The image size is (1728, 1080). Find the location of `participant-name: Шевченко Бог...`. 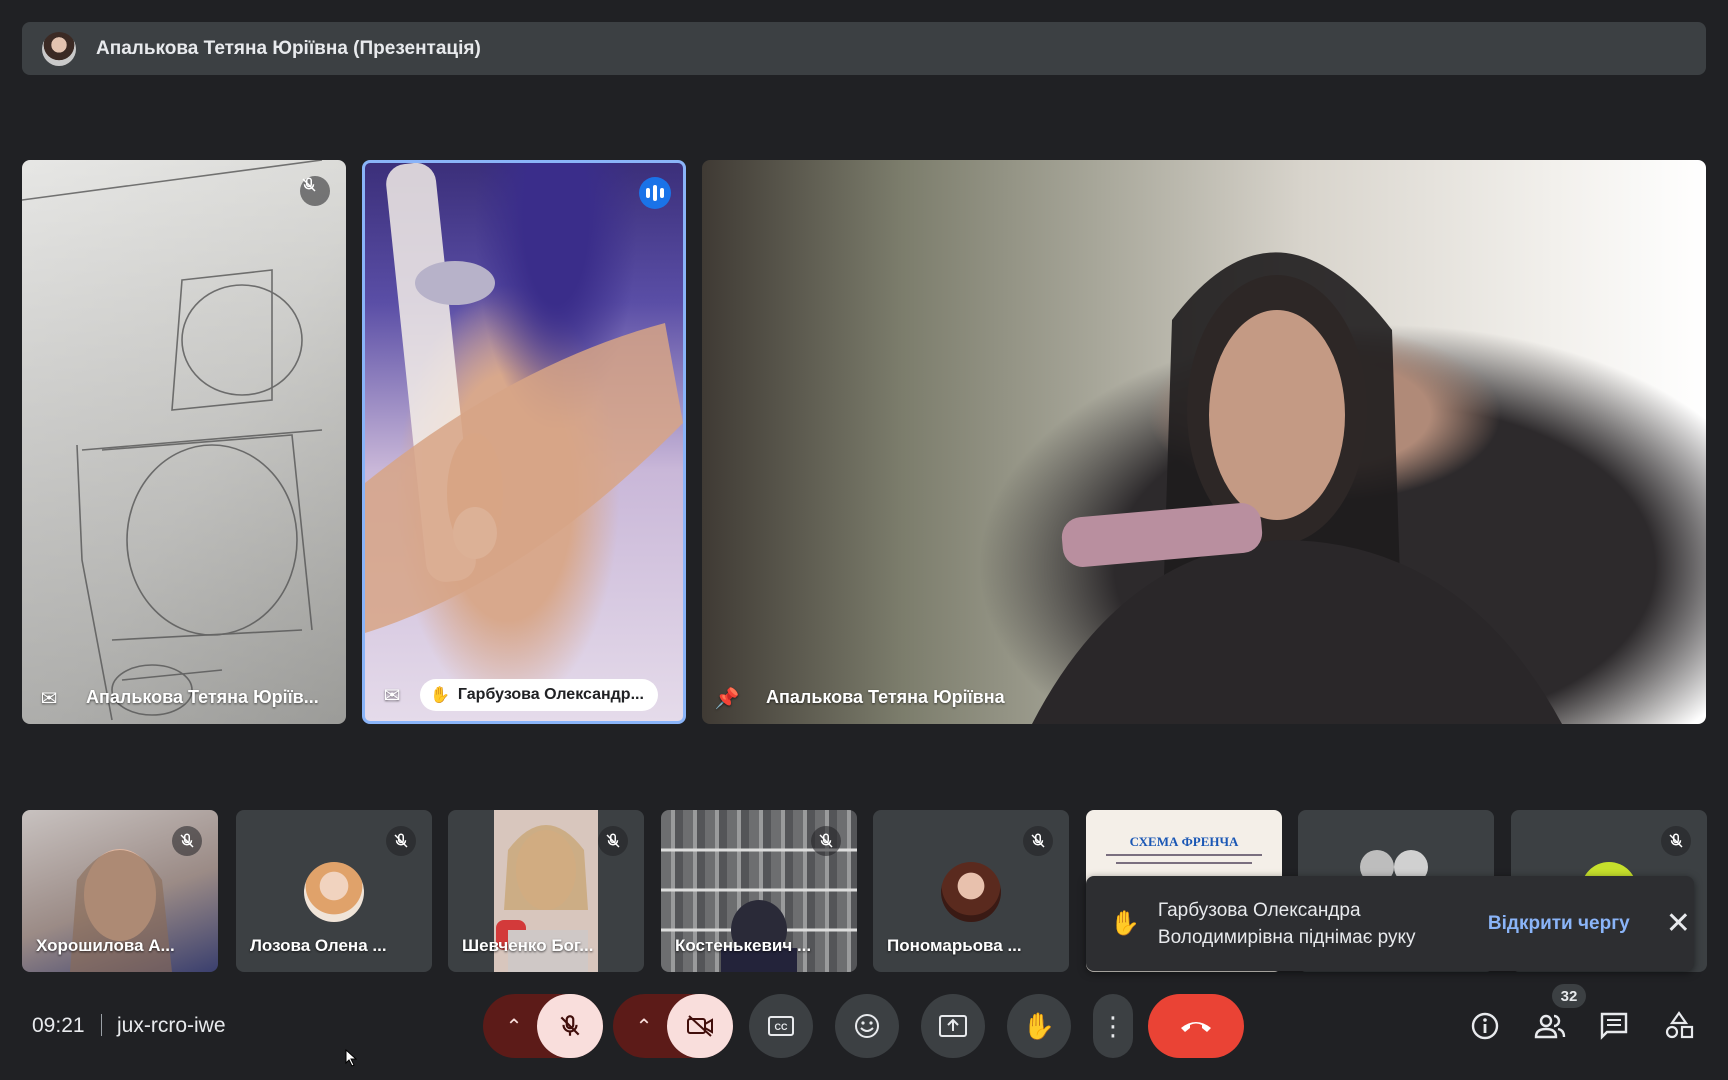

participant-name: Шевченко Бог... is located at coordinates (528, 945).